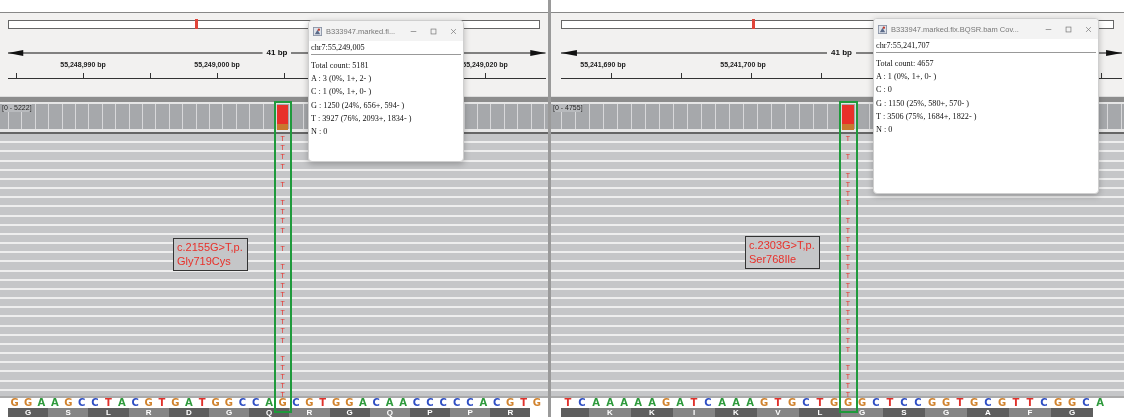 Image resolution: width=1124 pixels, height=417 pixels. What do you see at coordinates (905, 64) in the screenshot?
I see `count-line: Total count: 4657` at bounding box center [905, 64].